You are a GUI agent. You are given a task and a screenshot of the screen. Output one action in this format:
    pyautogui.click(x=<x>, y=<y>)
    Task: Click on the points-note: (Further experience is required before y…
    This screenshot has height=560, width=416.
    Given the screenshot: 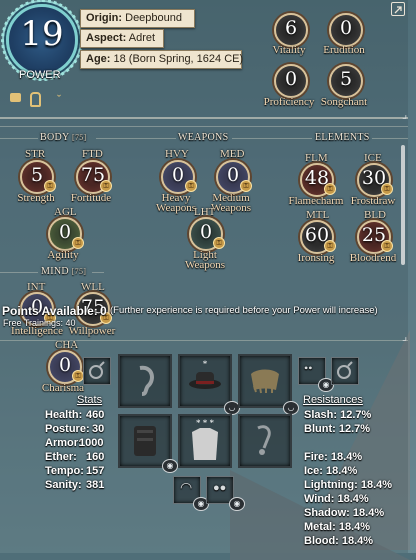 What is the action you would take?
    pyautogui.click(x=244, y=310)
    